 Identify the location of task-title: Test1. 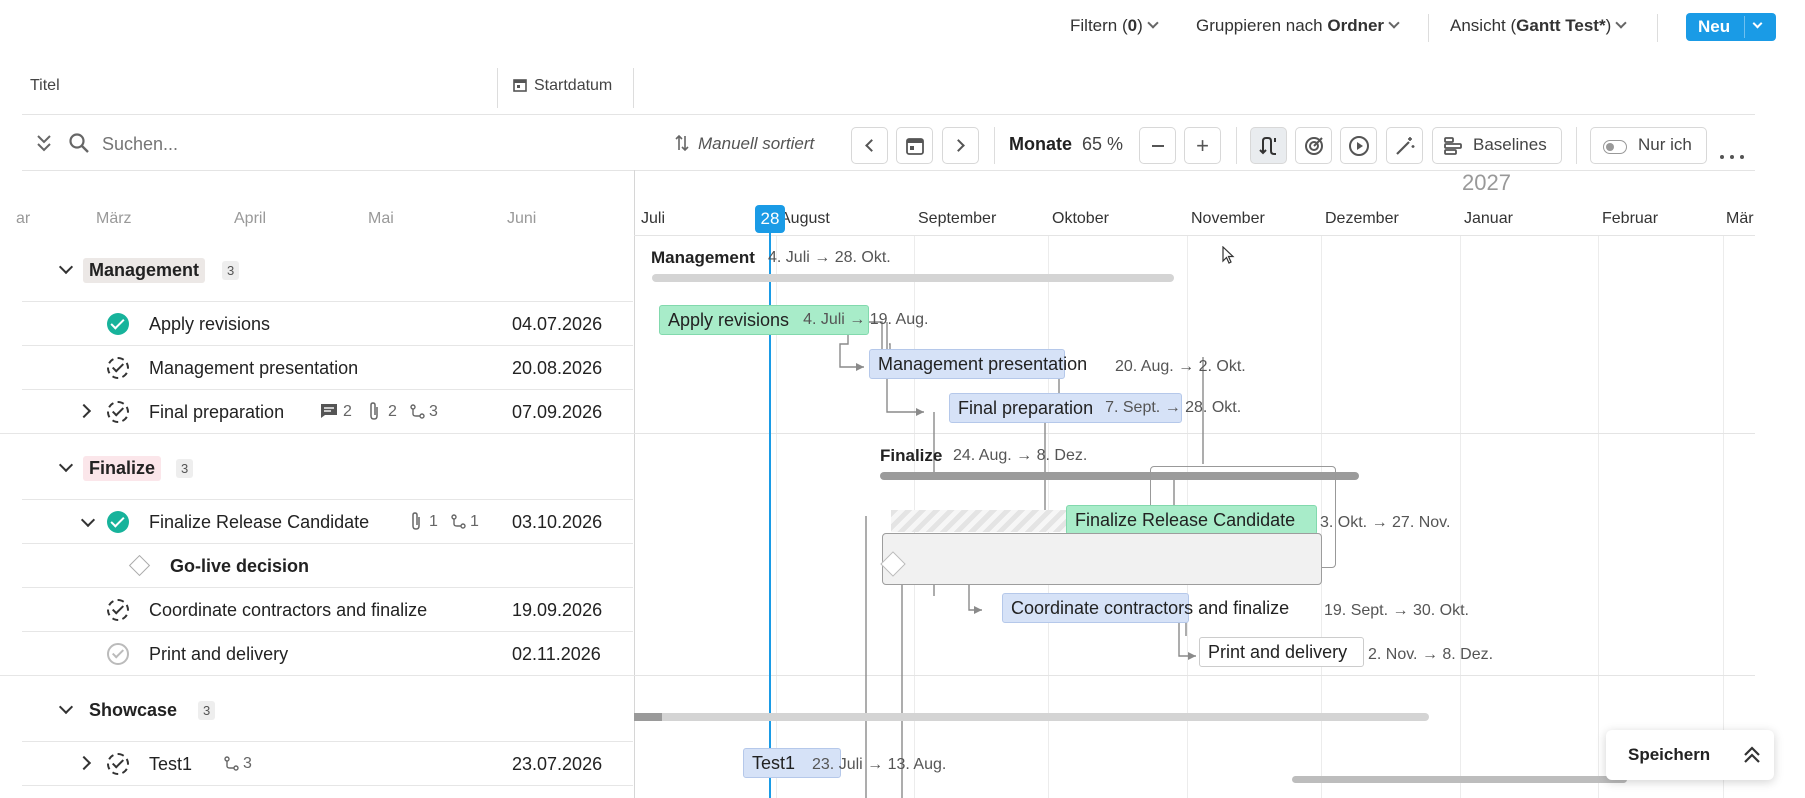
(170, 764).